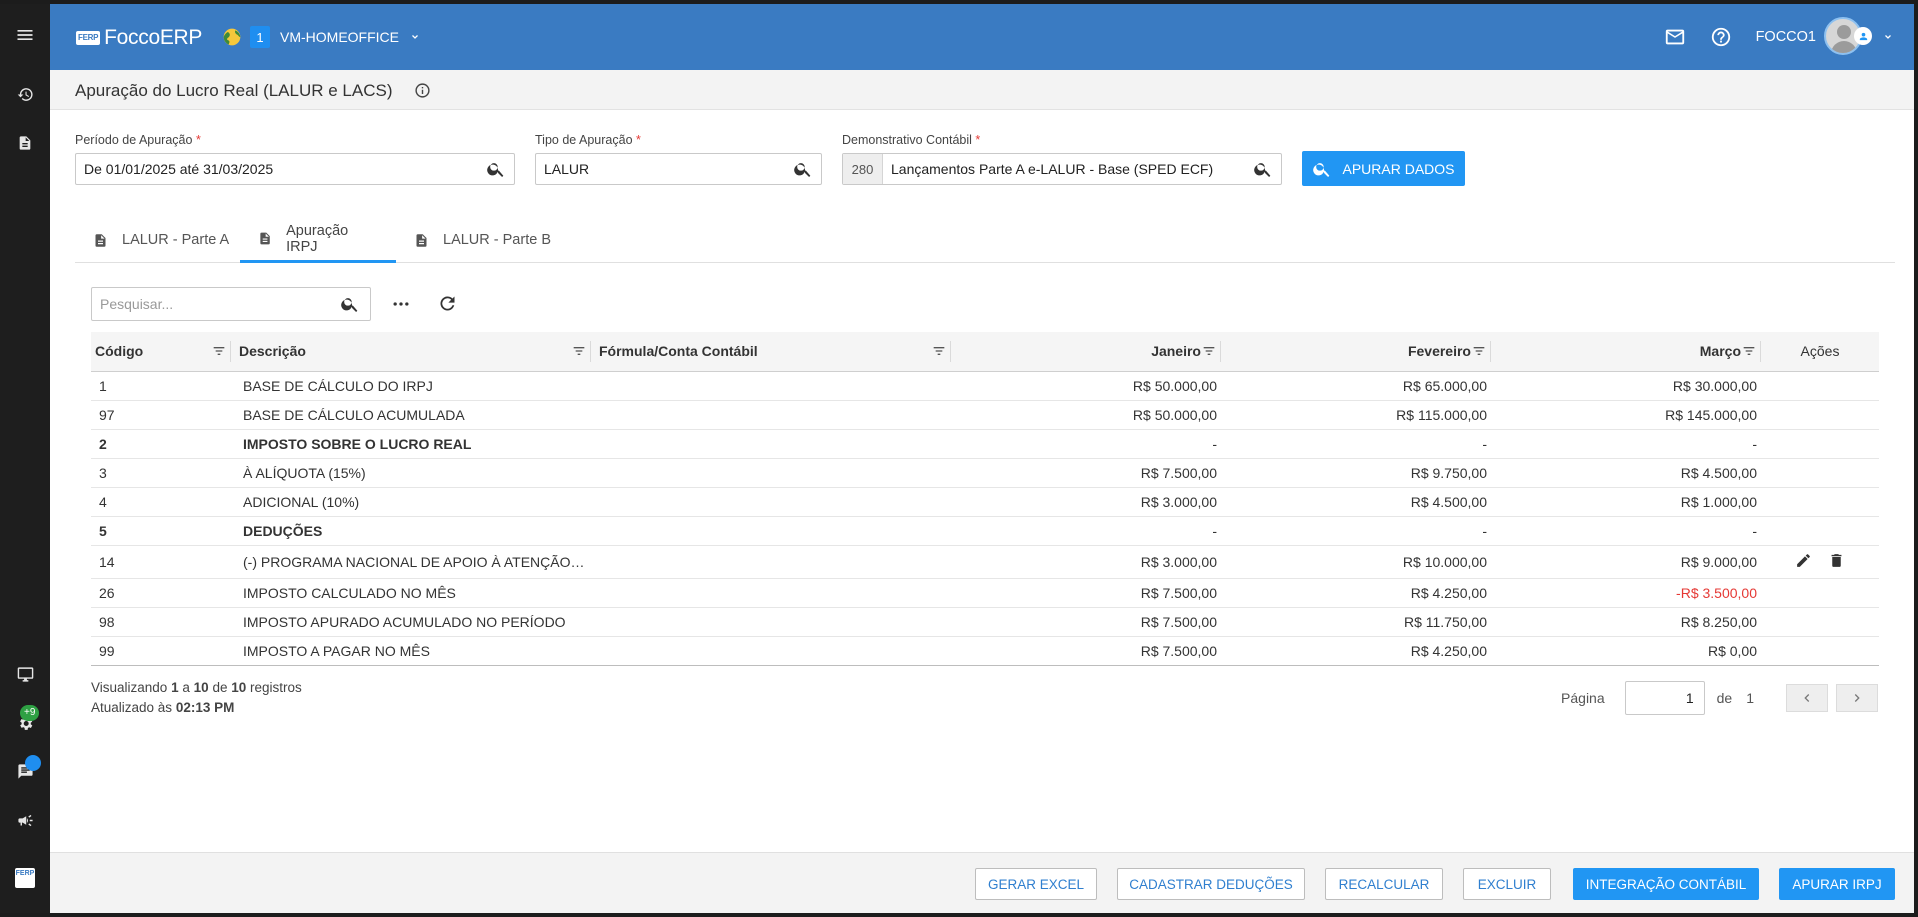 This screenshot has height=917, width=1918. What do you see at coordinates (198, 140) in the screenshot?
I see `required-mark: *` at bounding box center [198, 140].